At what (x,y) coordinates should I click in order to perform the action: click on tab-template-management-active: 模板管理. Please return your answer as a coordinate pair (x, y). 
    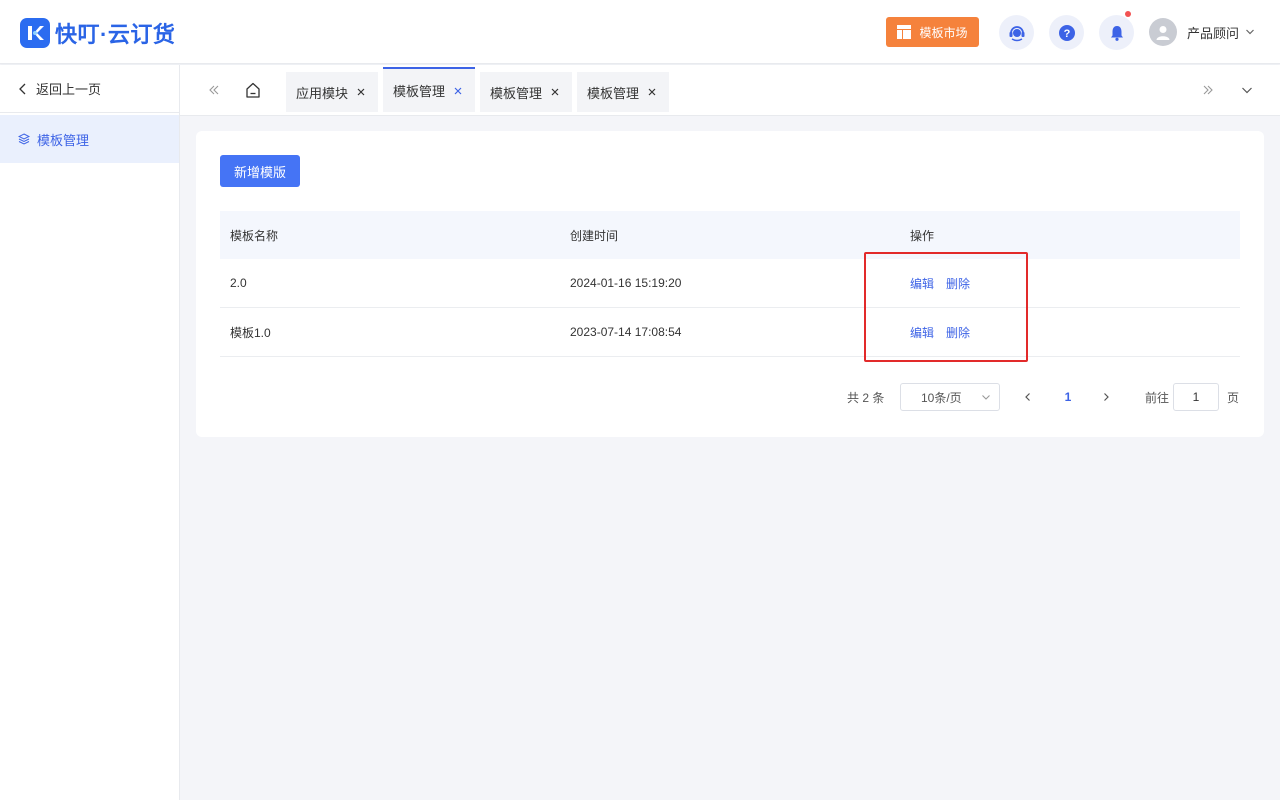
    Looking at the image, I should click on (429, 89).